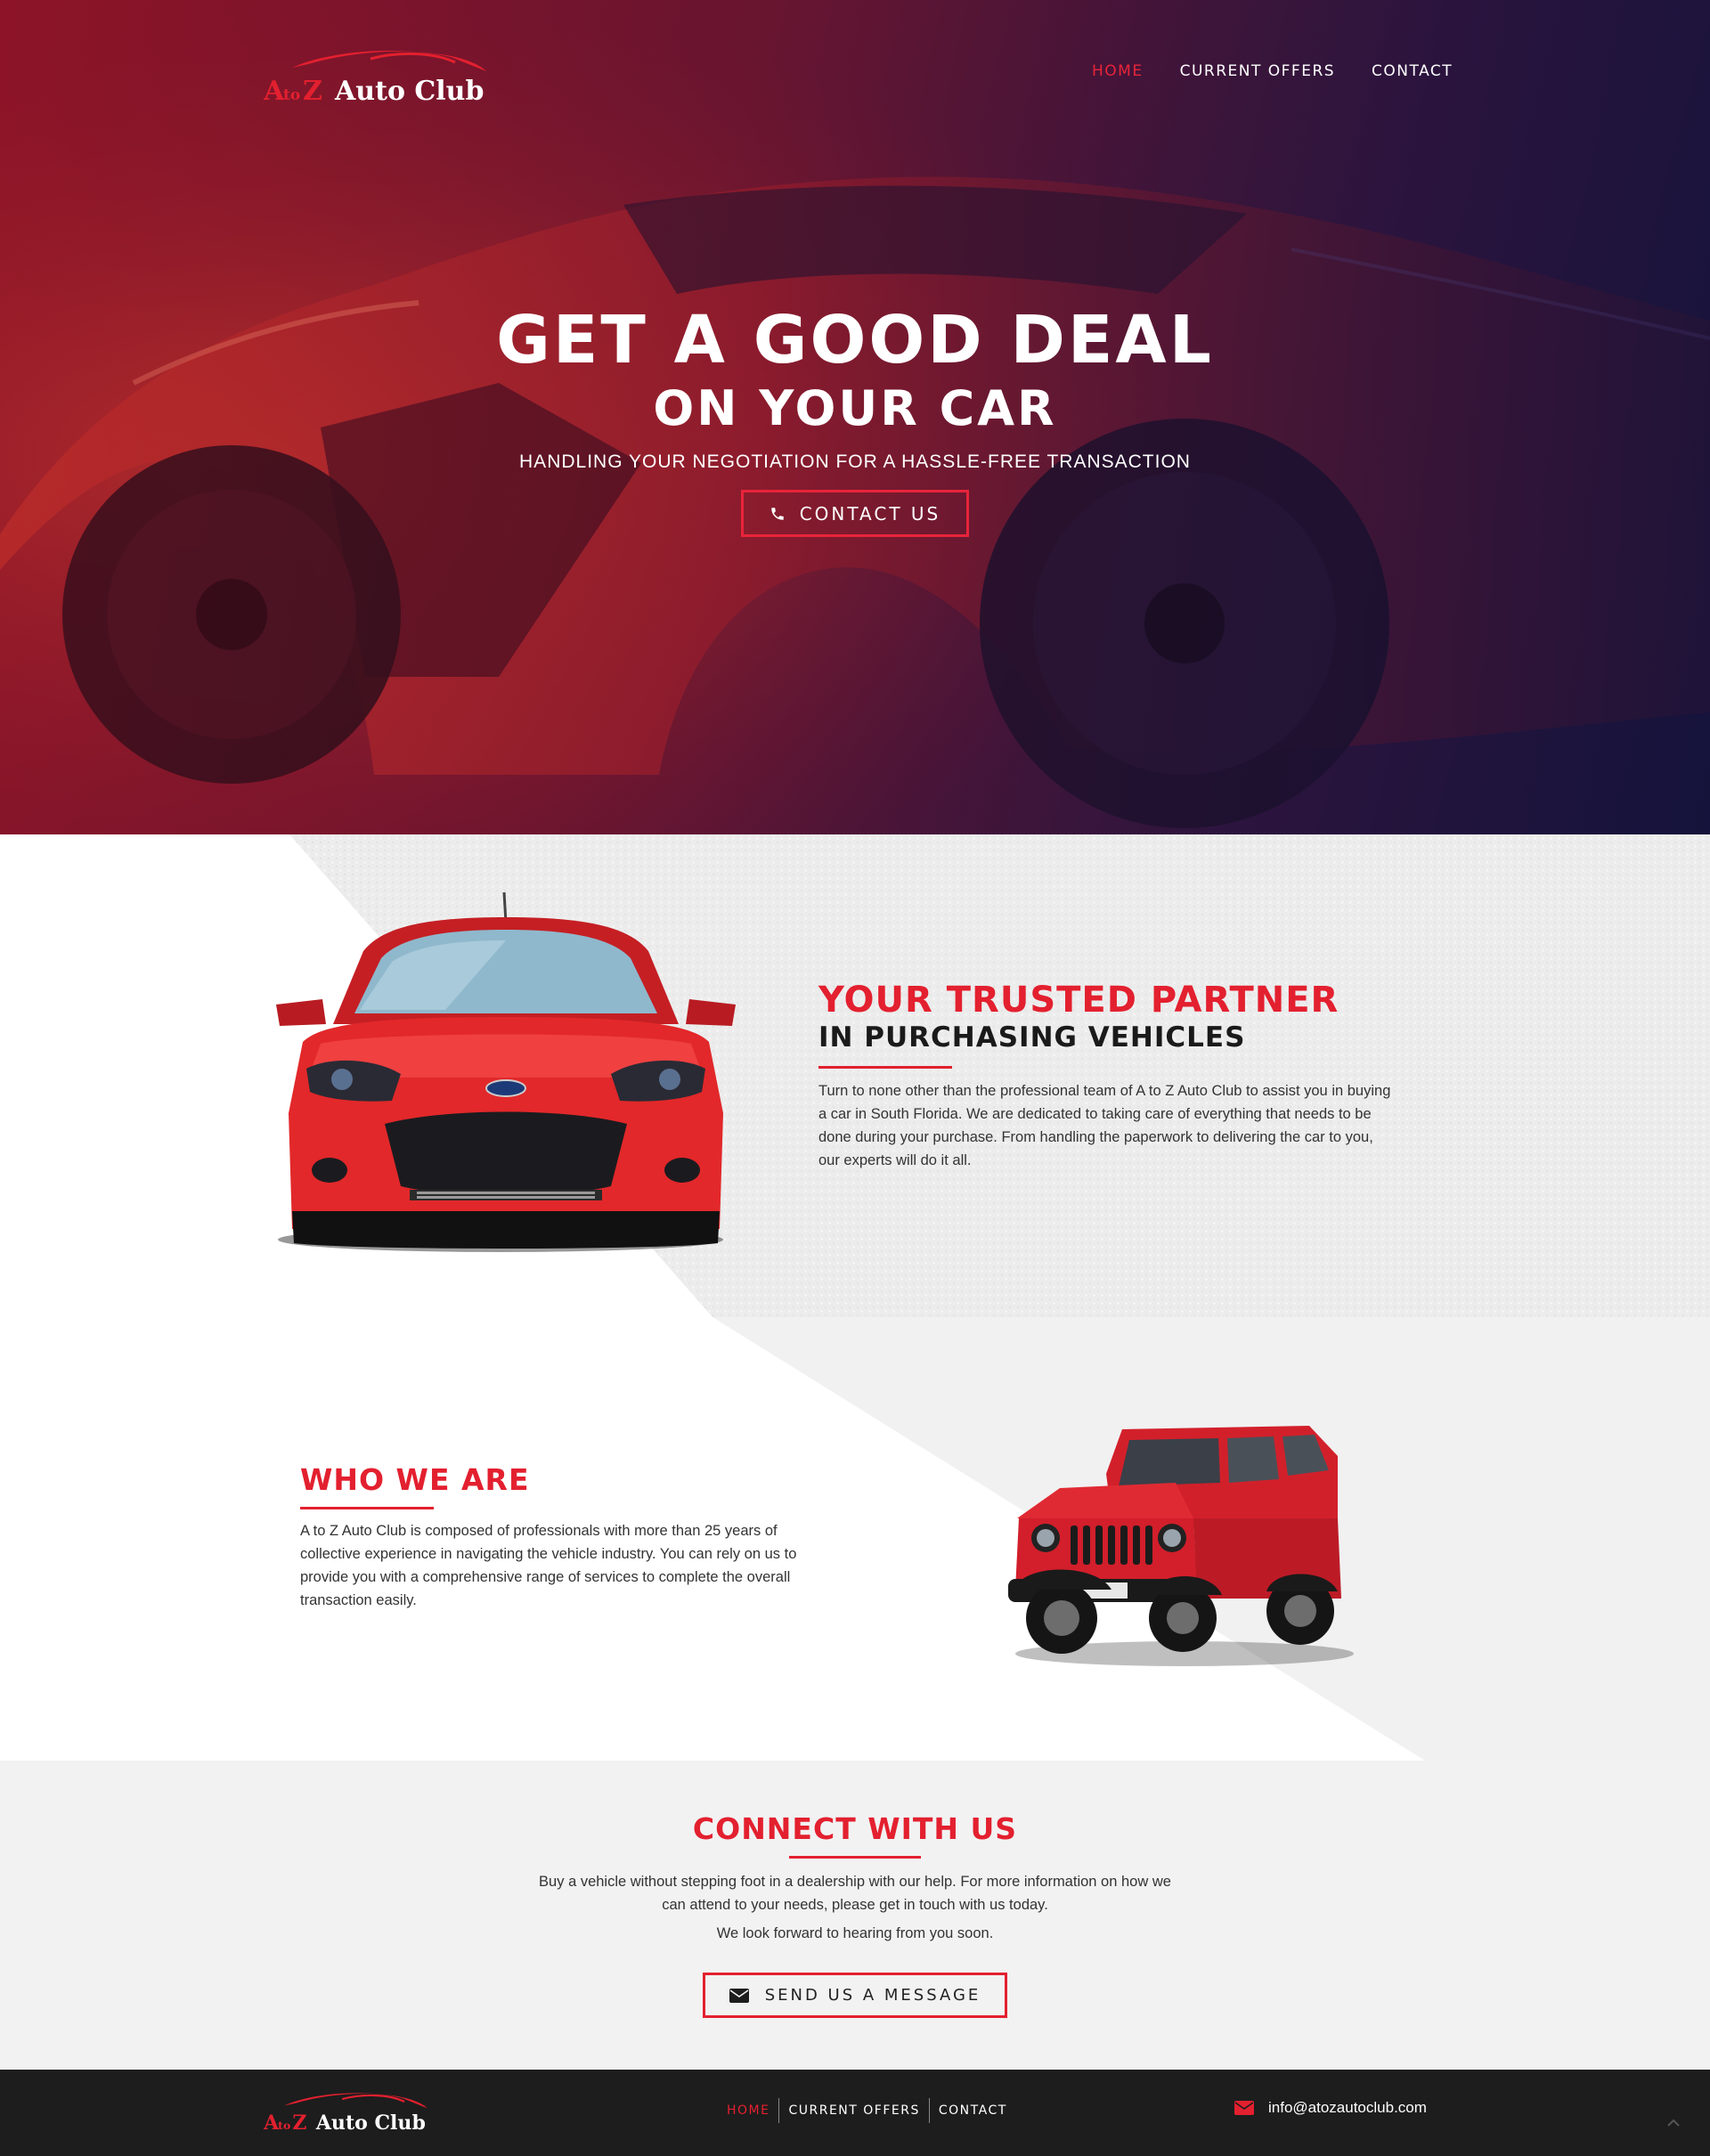 This screenshot has height=2156, width=1710. I want to click on logo-letter-z: Z, so click(312, 90).